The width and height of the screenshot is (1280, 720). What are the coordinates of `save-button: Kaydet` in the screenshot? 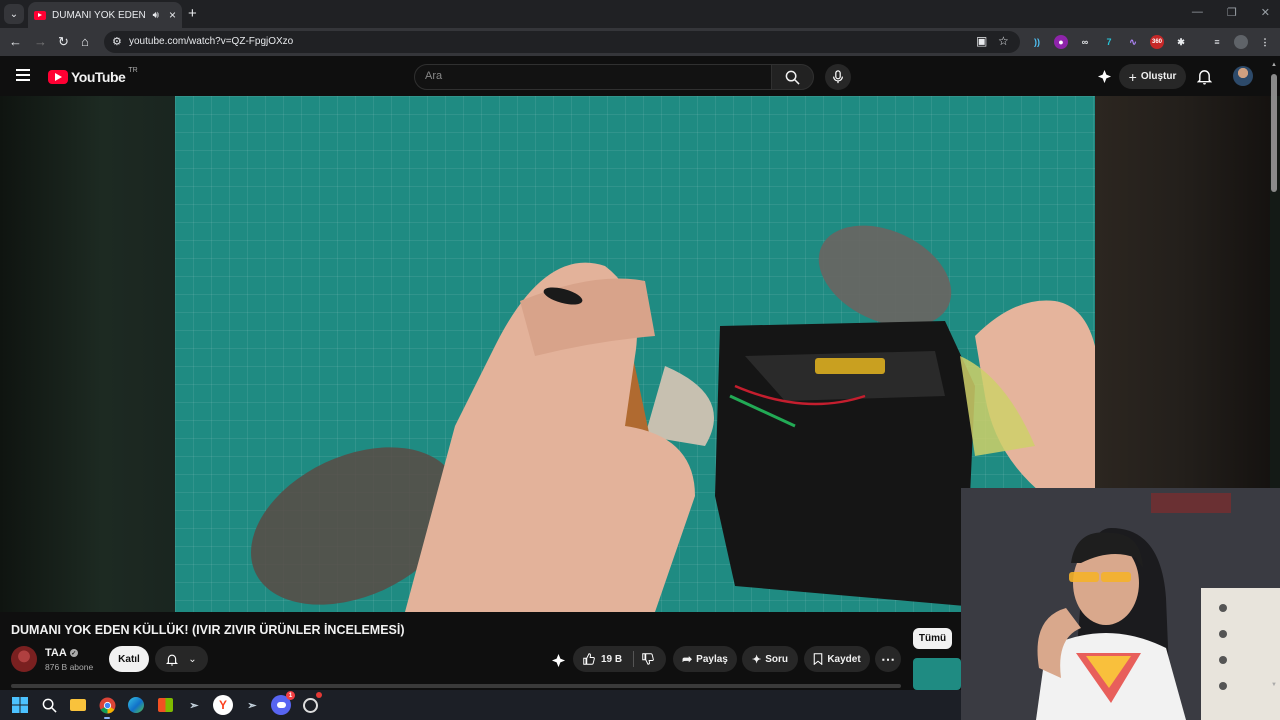 It's located at (837, 659).